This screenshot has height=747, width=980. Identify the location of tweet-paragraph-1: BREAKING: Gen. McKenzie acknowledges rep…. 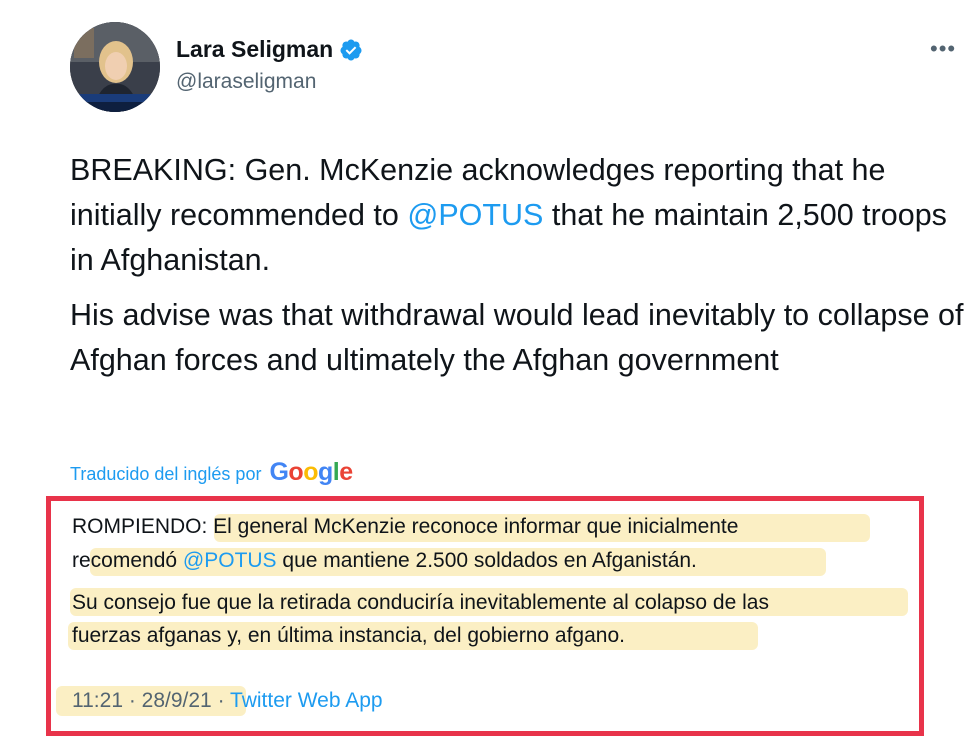
(508, 215).